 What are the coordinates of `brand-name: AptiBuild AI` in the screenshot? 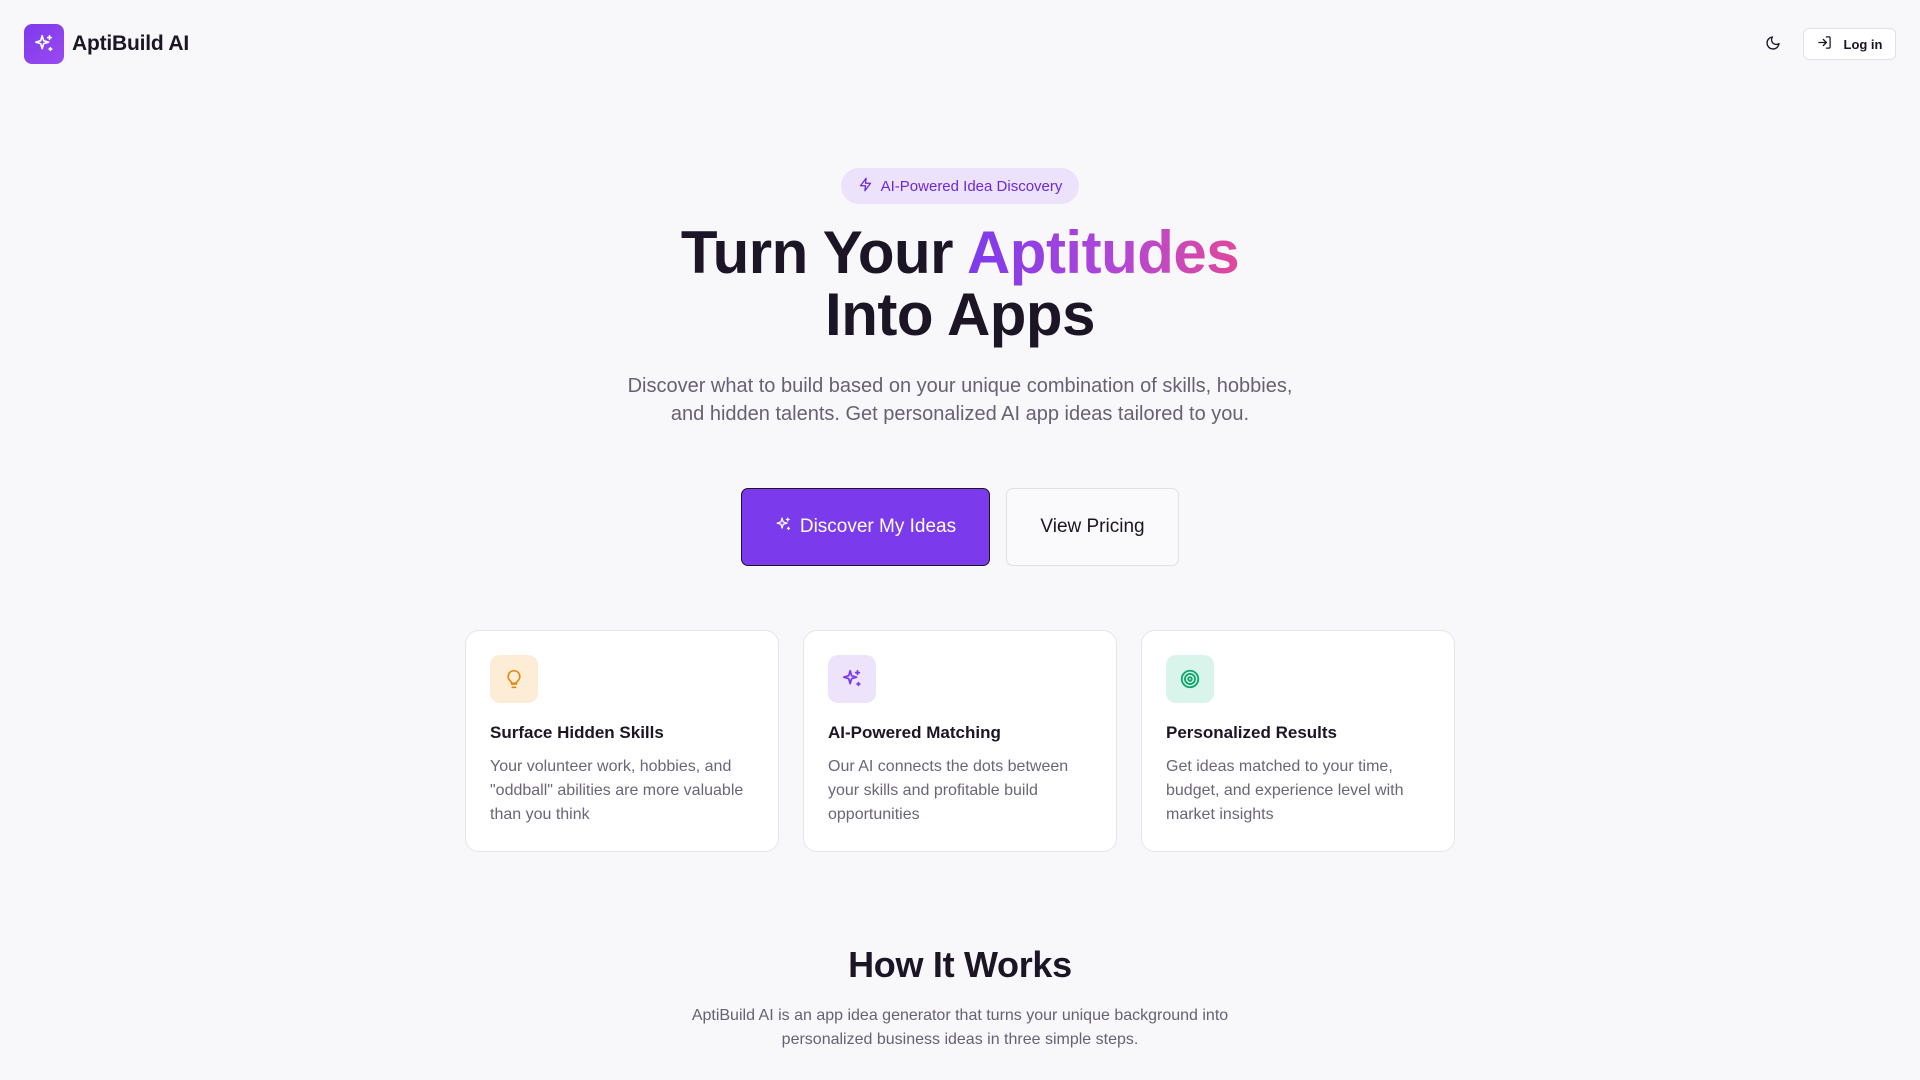 It's located at (130, 43).